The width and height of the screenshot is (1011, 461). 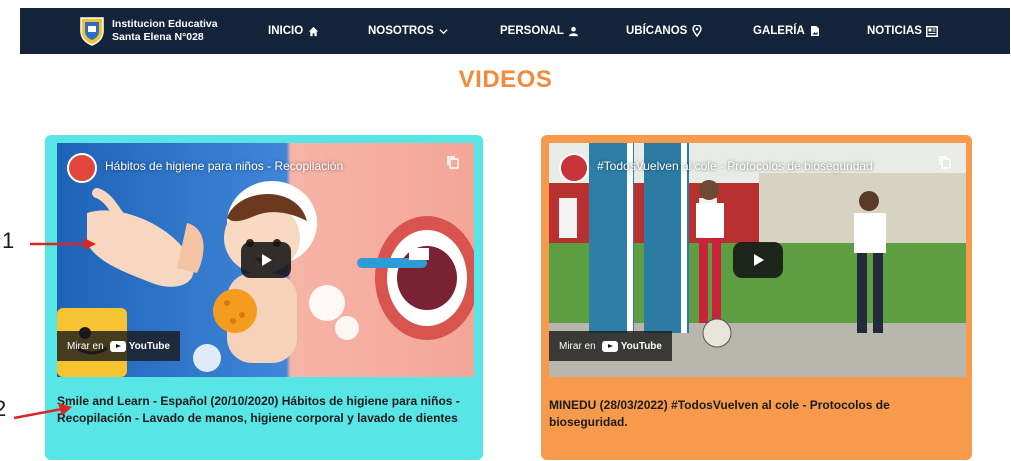 What do you see at coordinates (697, 31) in the screenshot?
I see `map-pin-icon` at bounding box center [697, 31].